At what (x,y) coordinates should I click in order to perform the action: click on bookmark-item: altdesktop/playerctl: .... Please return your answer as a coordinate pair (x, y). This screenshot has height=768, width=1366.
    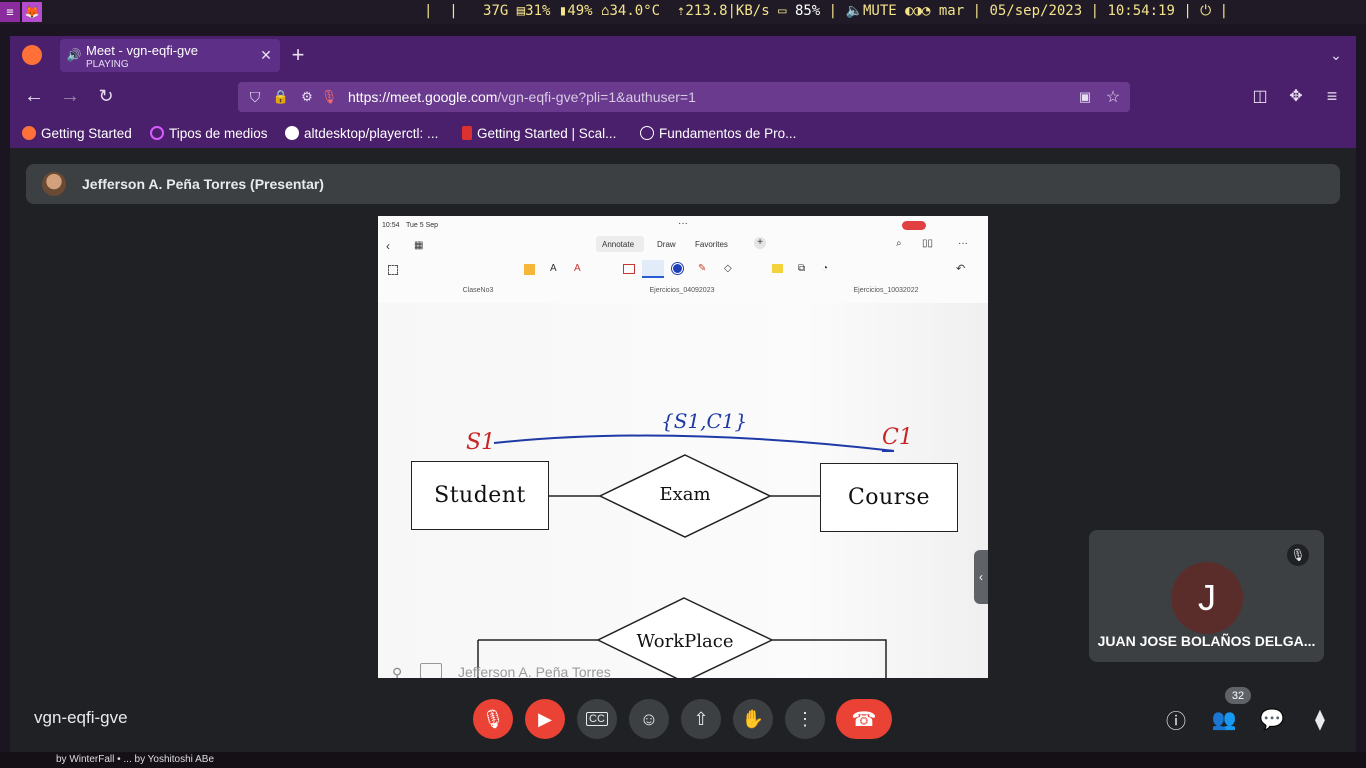
    Looking at the image, I should click on (361, 133).